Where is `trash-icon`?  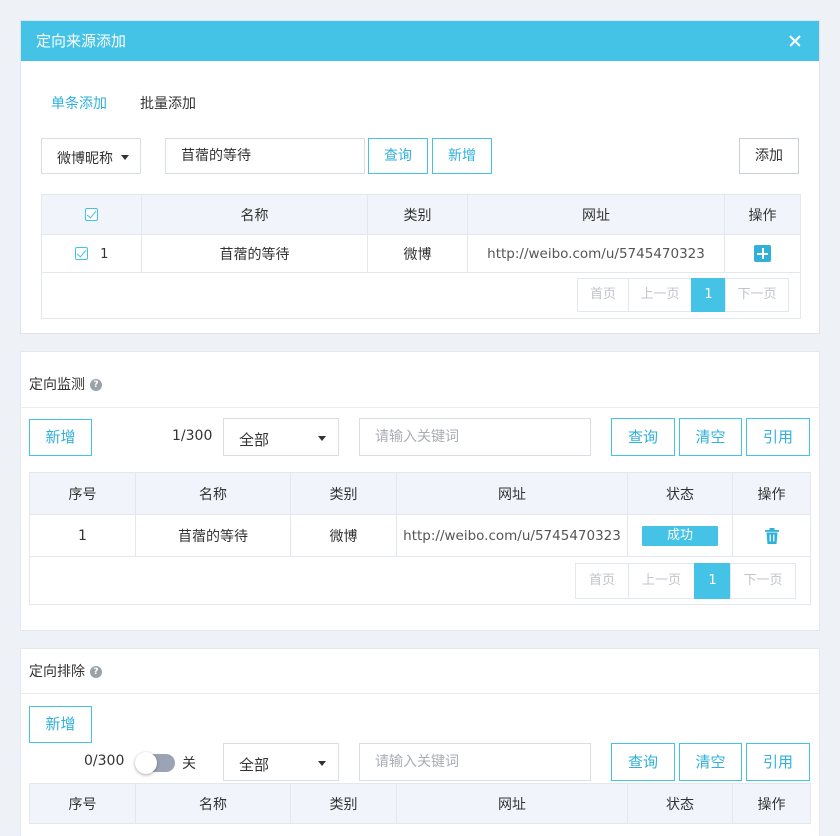 trash-icon is located at coordinates (771, 535).